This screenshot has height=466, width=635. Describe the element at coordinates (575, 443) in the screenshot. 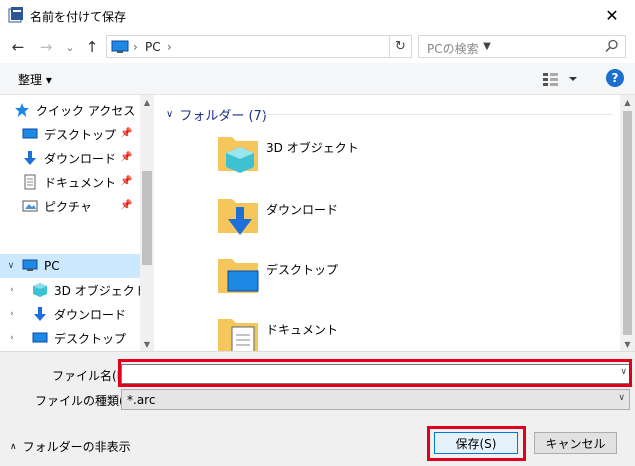

I see `cancel-button: キャンセル` at that location.